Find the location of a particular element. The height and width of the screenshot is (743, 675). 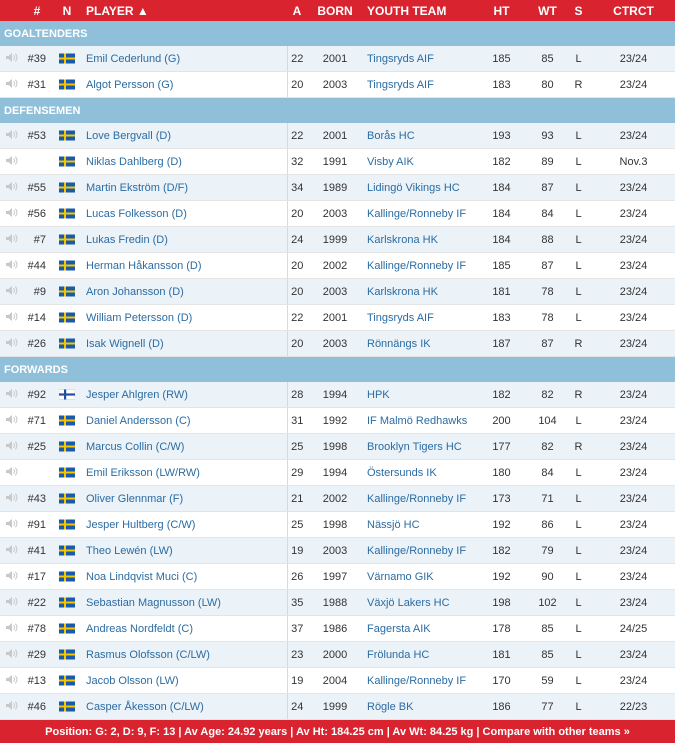

player-name-link: Lukas Fredin (D) is located at coordinates (127, 240).